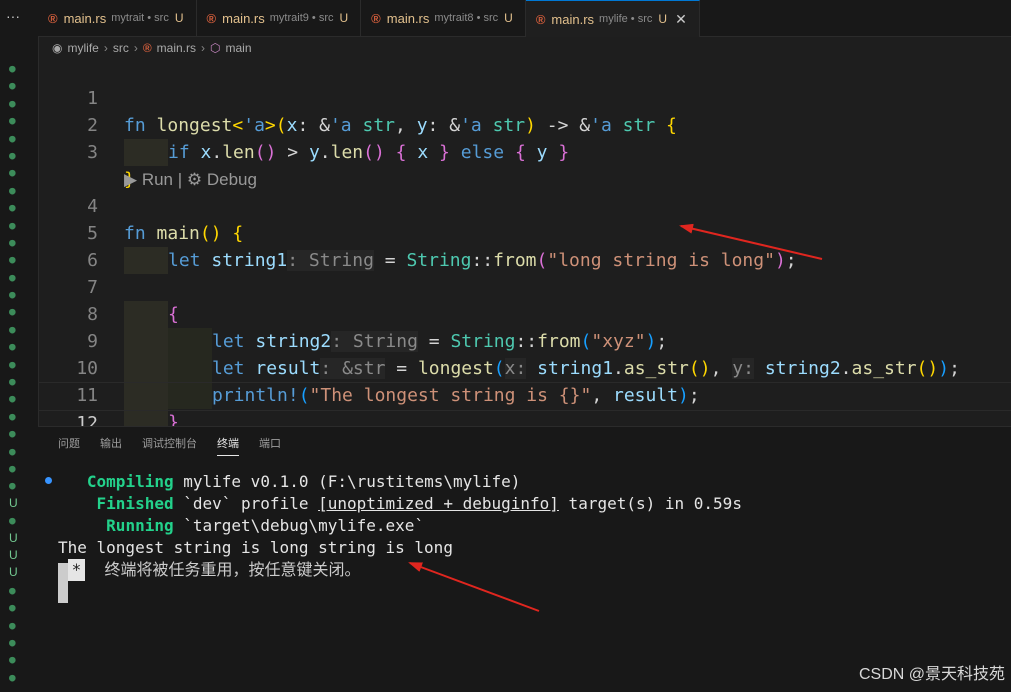 The image size is (1011, 692). I want to click on close-icon: ✕, so click(681, 19).